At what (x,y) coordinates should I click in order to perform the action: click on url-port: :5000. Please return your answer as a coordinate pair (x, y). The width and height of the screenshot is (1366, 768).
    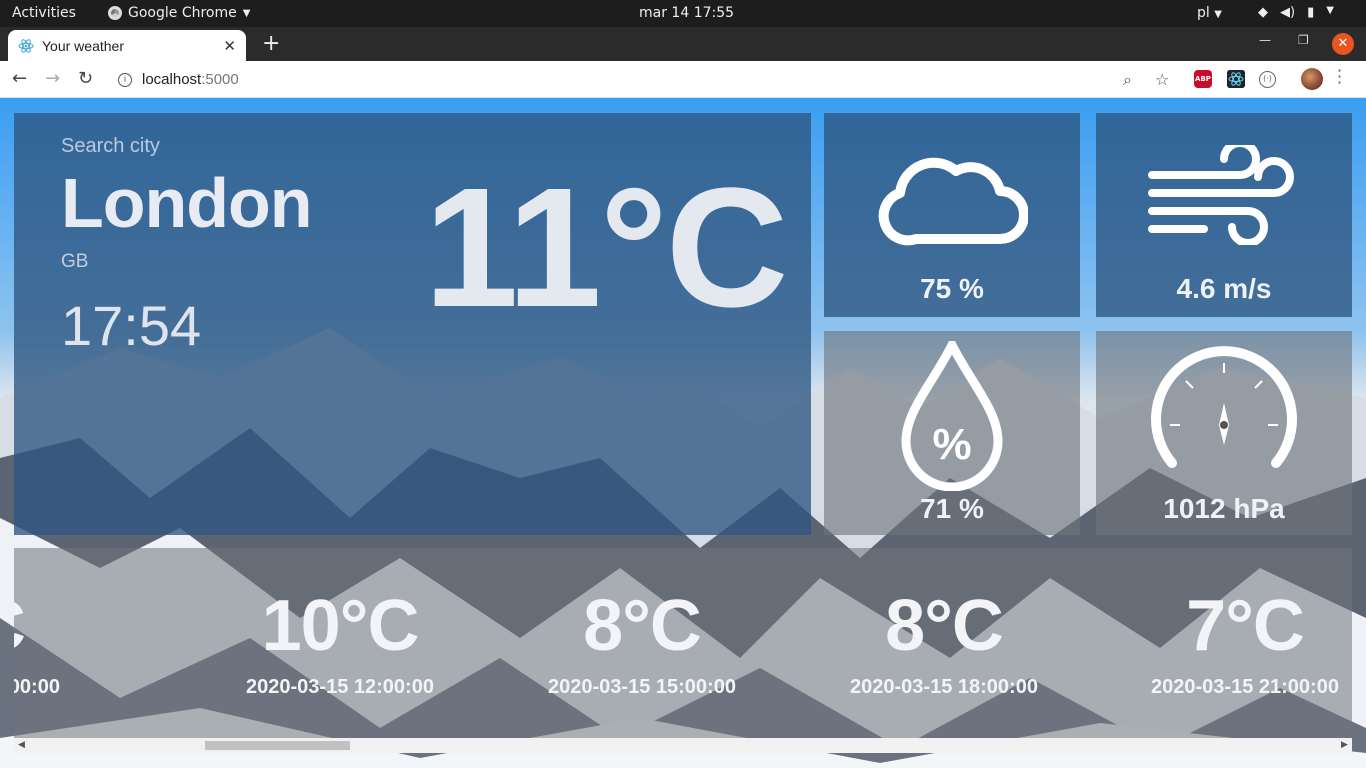
    Looking at the image, I should click on (220, 79).